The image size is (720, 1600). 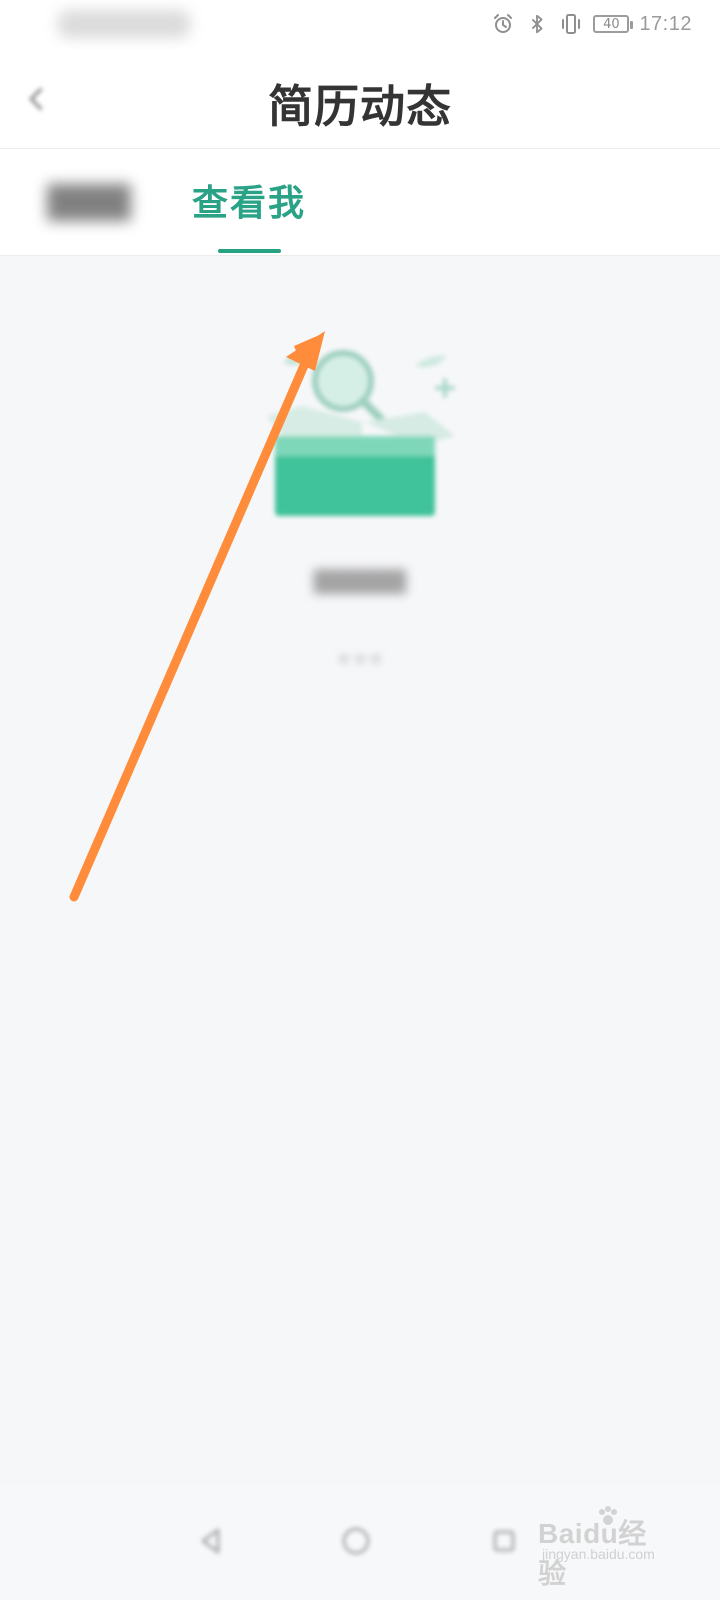 I want to click on nav-recent-button, so click(x=504, y=1543).